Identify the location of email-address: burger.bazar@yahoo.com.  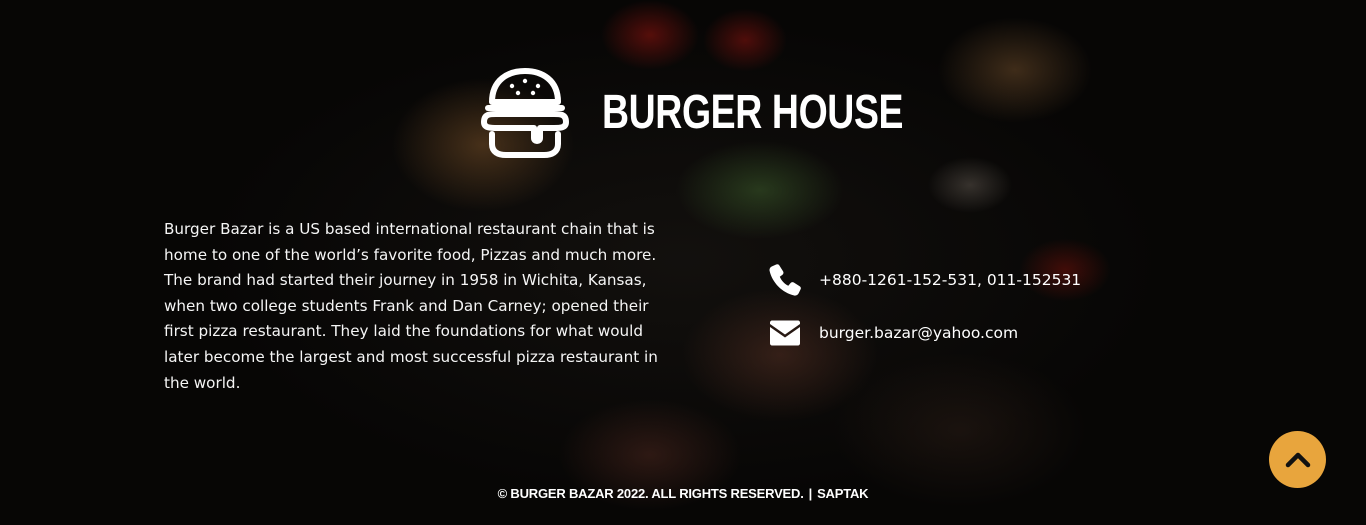
(918, 333).